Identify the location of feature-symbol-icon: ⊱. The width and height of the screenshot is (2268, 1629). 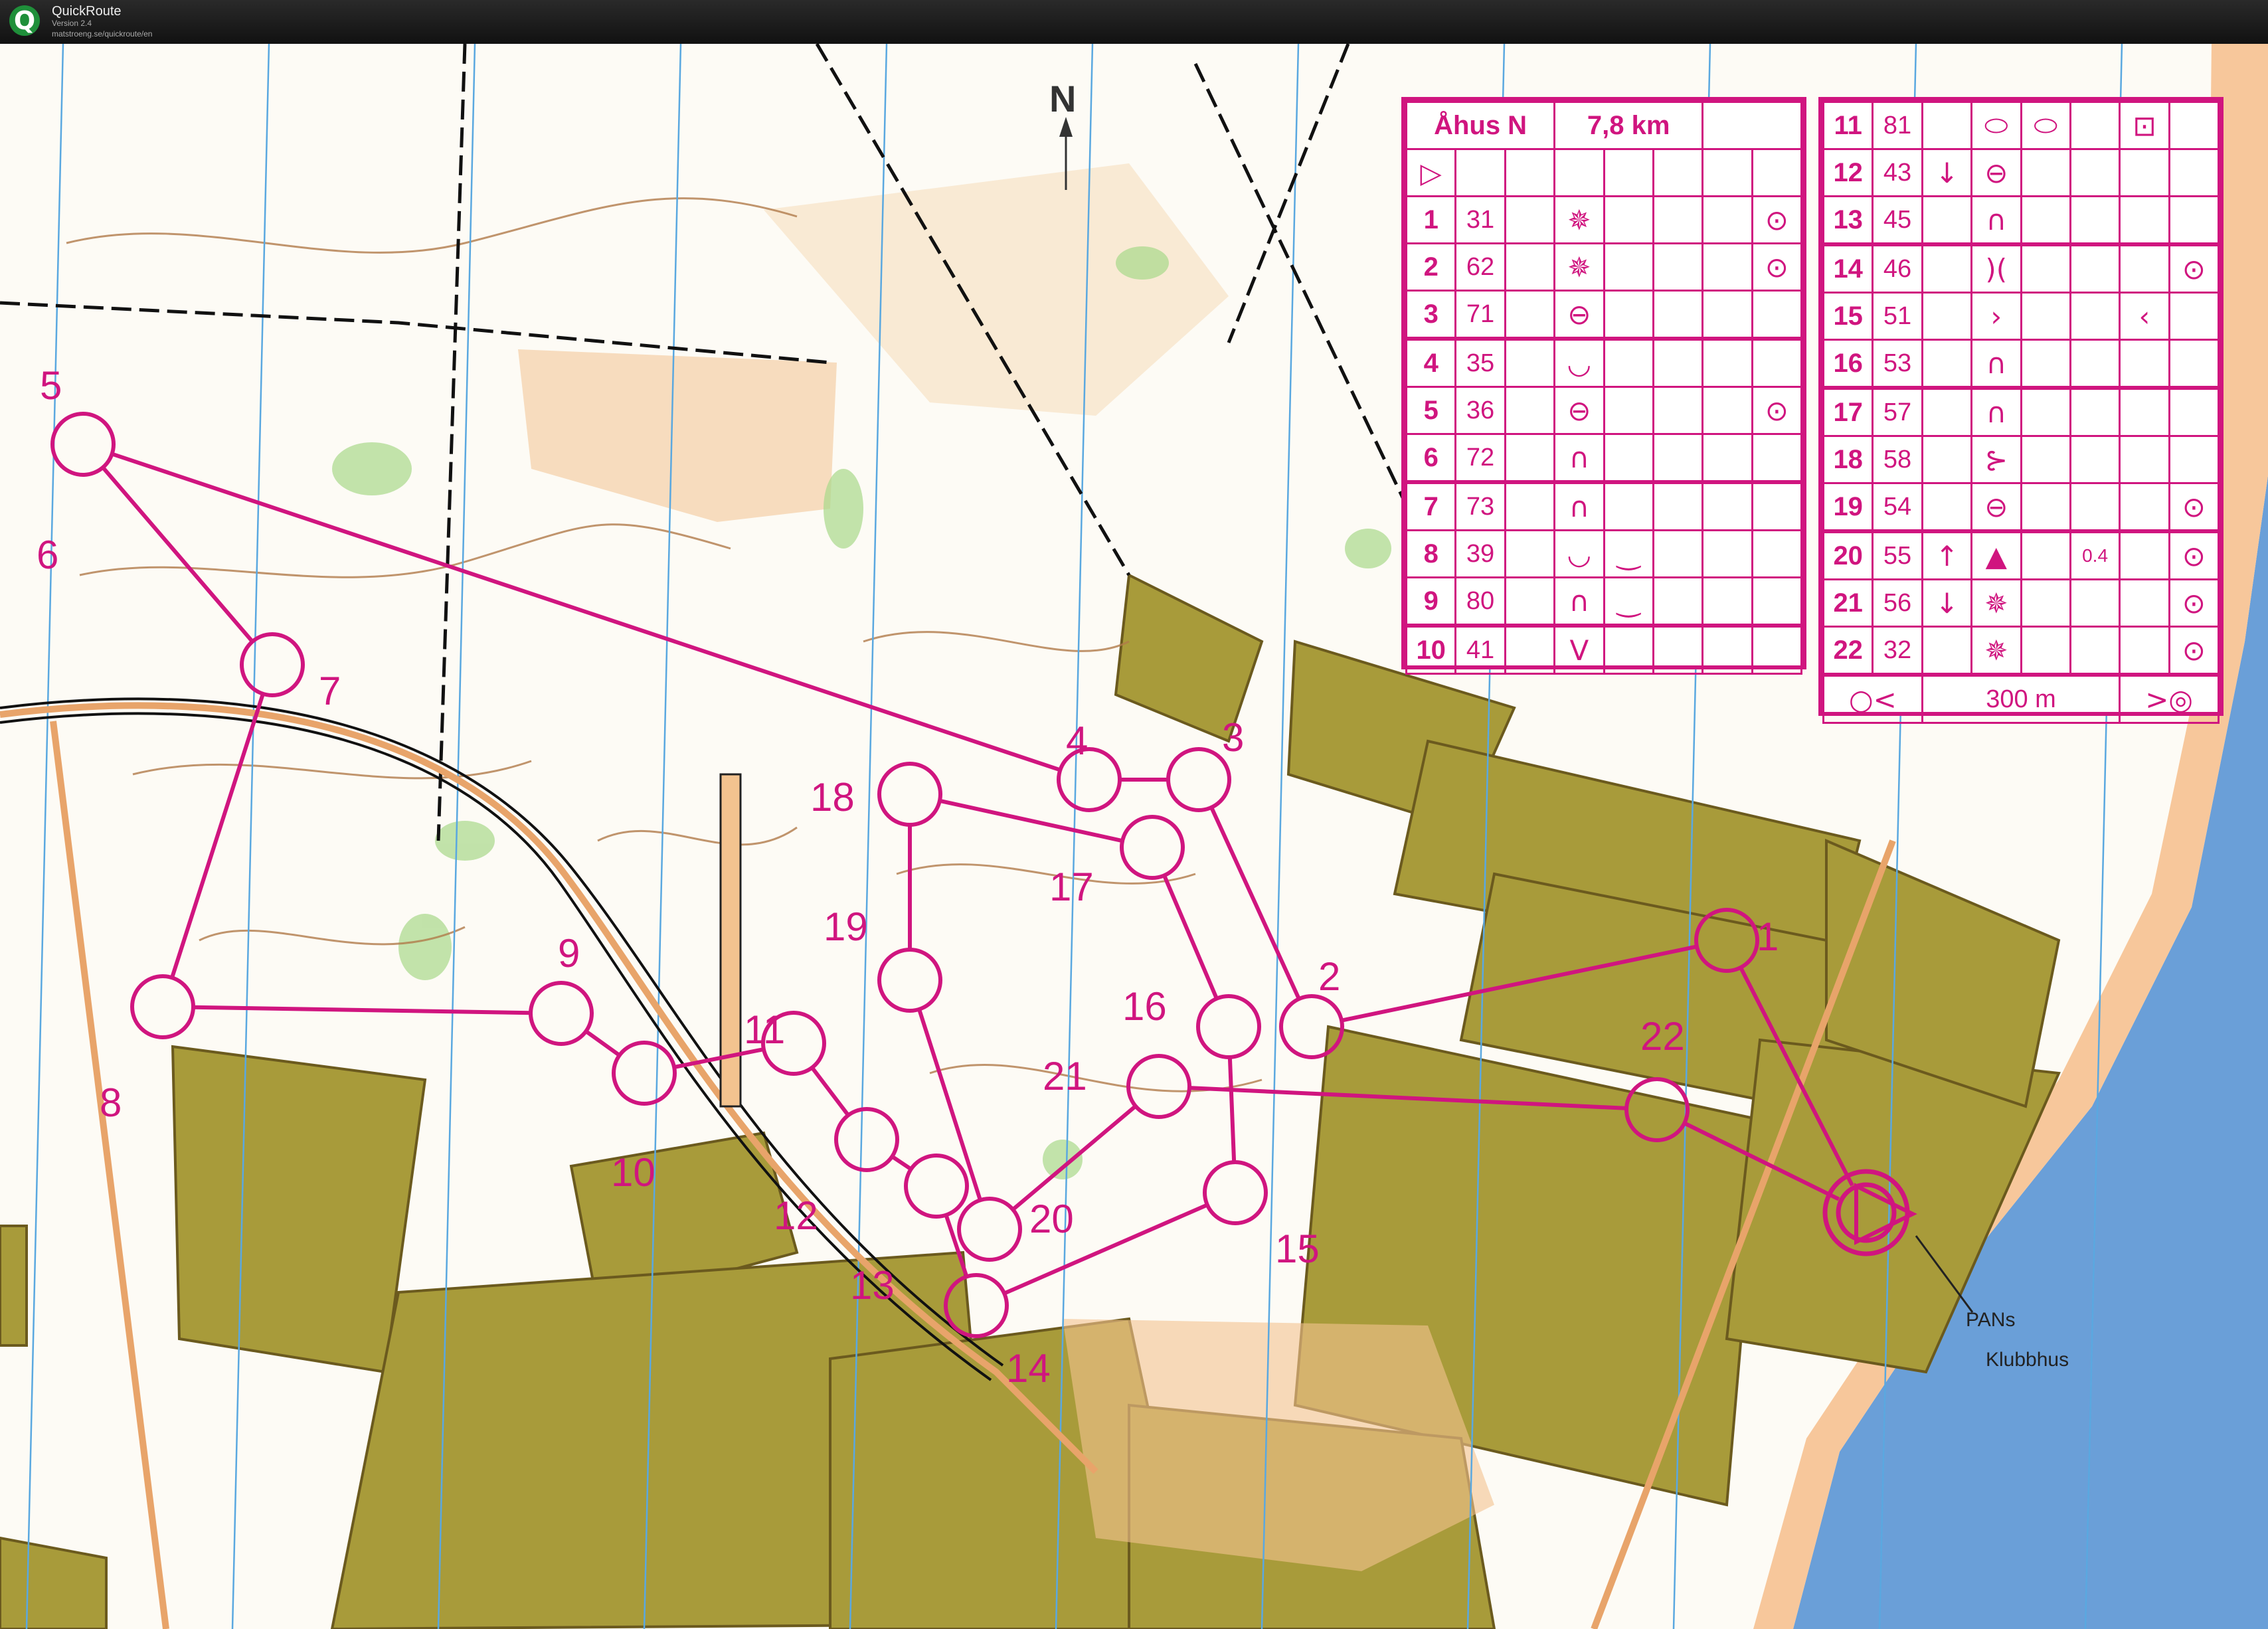
(1996, 459).